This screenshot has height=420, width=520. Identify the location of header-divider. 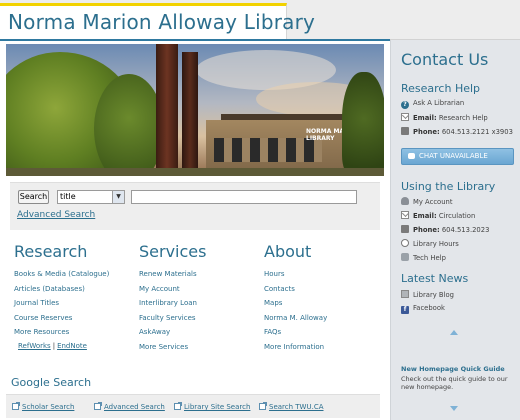
(195, 40).